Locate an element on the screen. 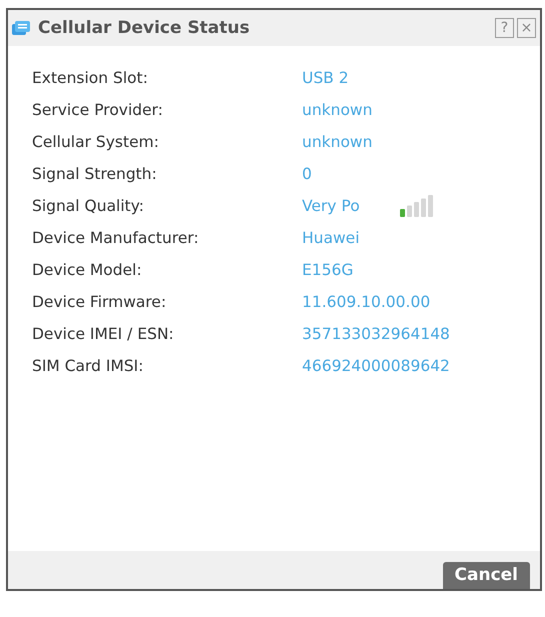 The image size is (545, 617). field-label: Device IMEI / ESN: is located at coordinates (103, 334).